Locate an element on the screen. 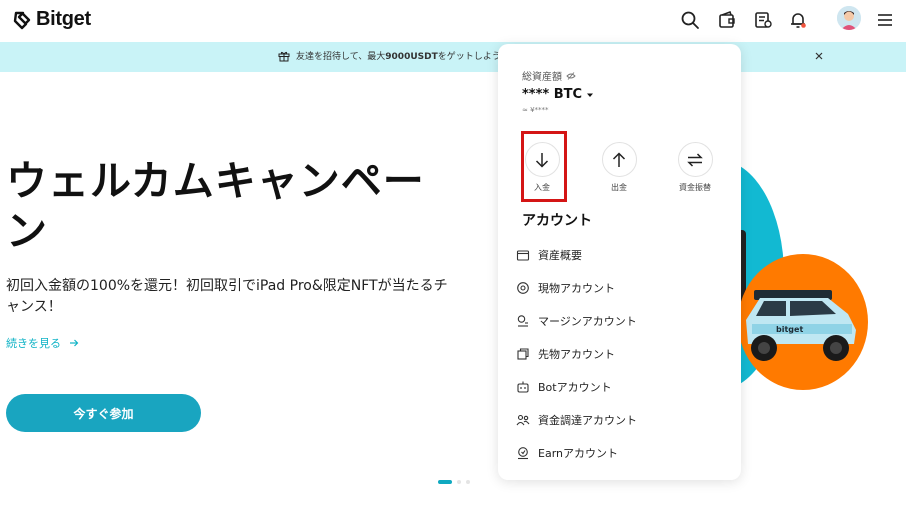 Image resolution: width=906 pixels, height=506 pixels. menu-item-futures-account: 先物アカウント is located at coordinates (621, 353).